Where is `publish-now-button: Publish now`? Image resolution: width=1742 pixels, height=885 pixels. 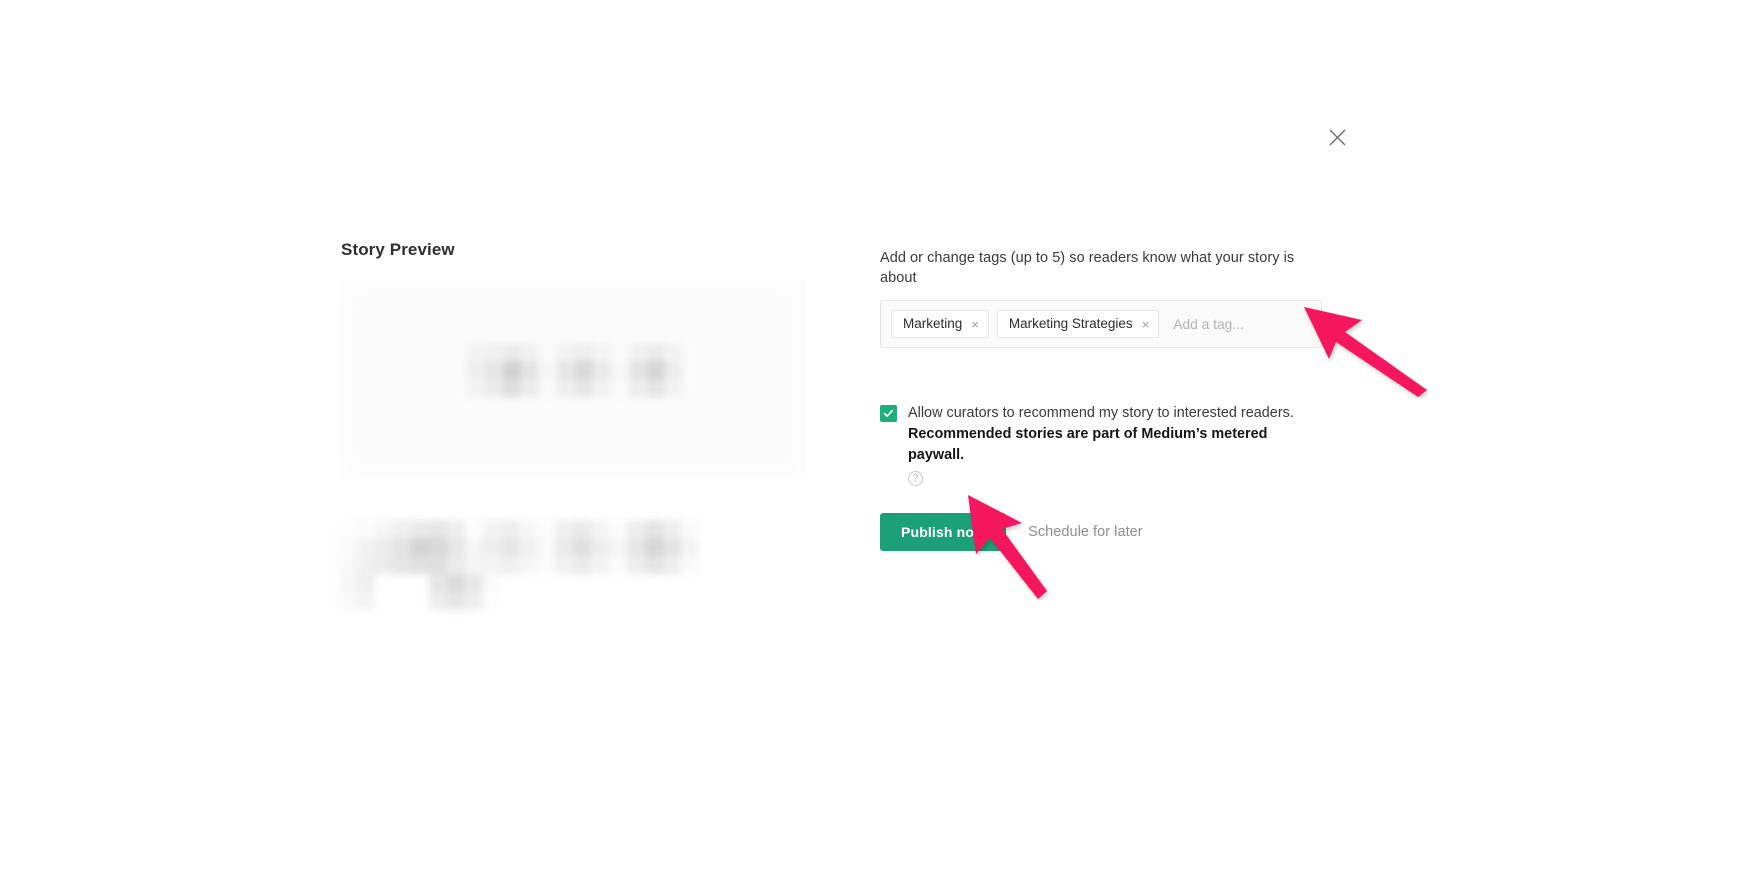
publish-now-button: Publish now is located at coordinates (943, 531).